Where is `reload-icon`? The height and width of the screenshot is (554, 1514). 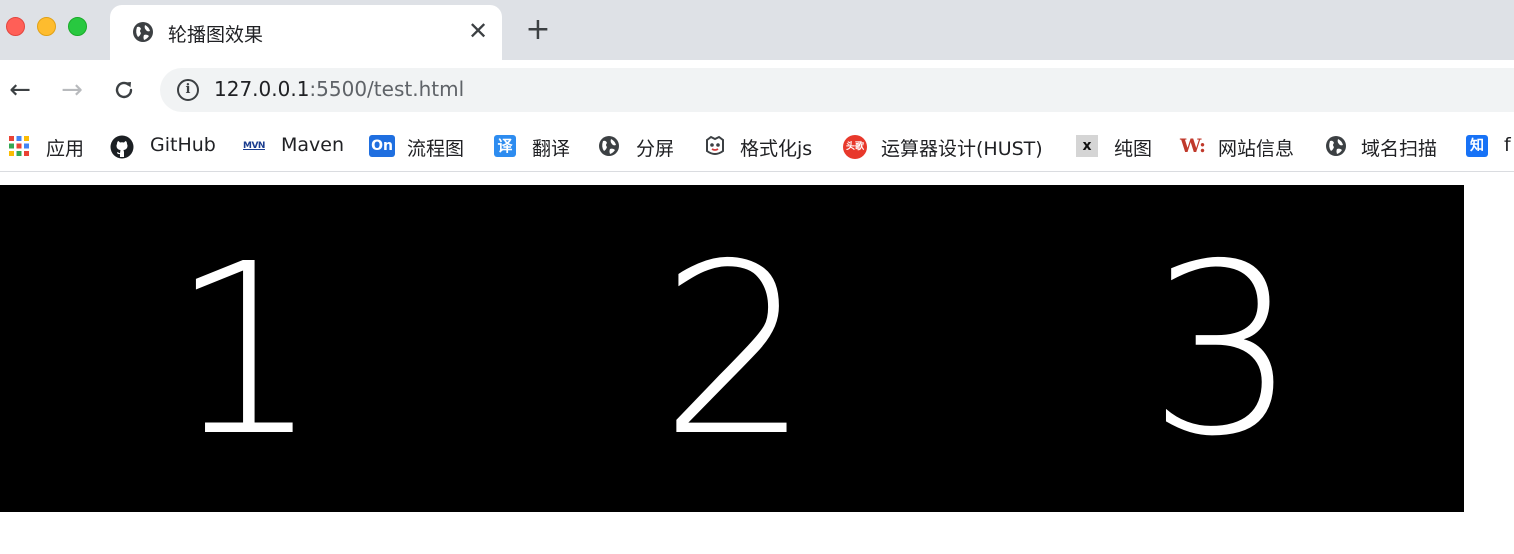
reload-icon is located at coordinates (124, 90).